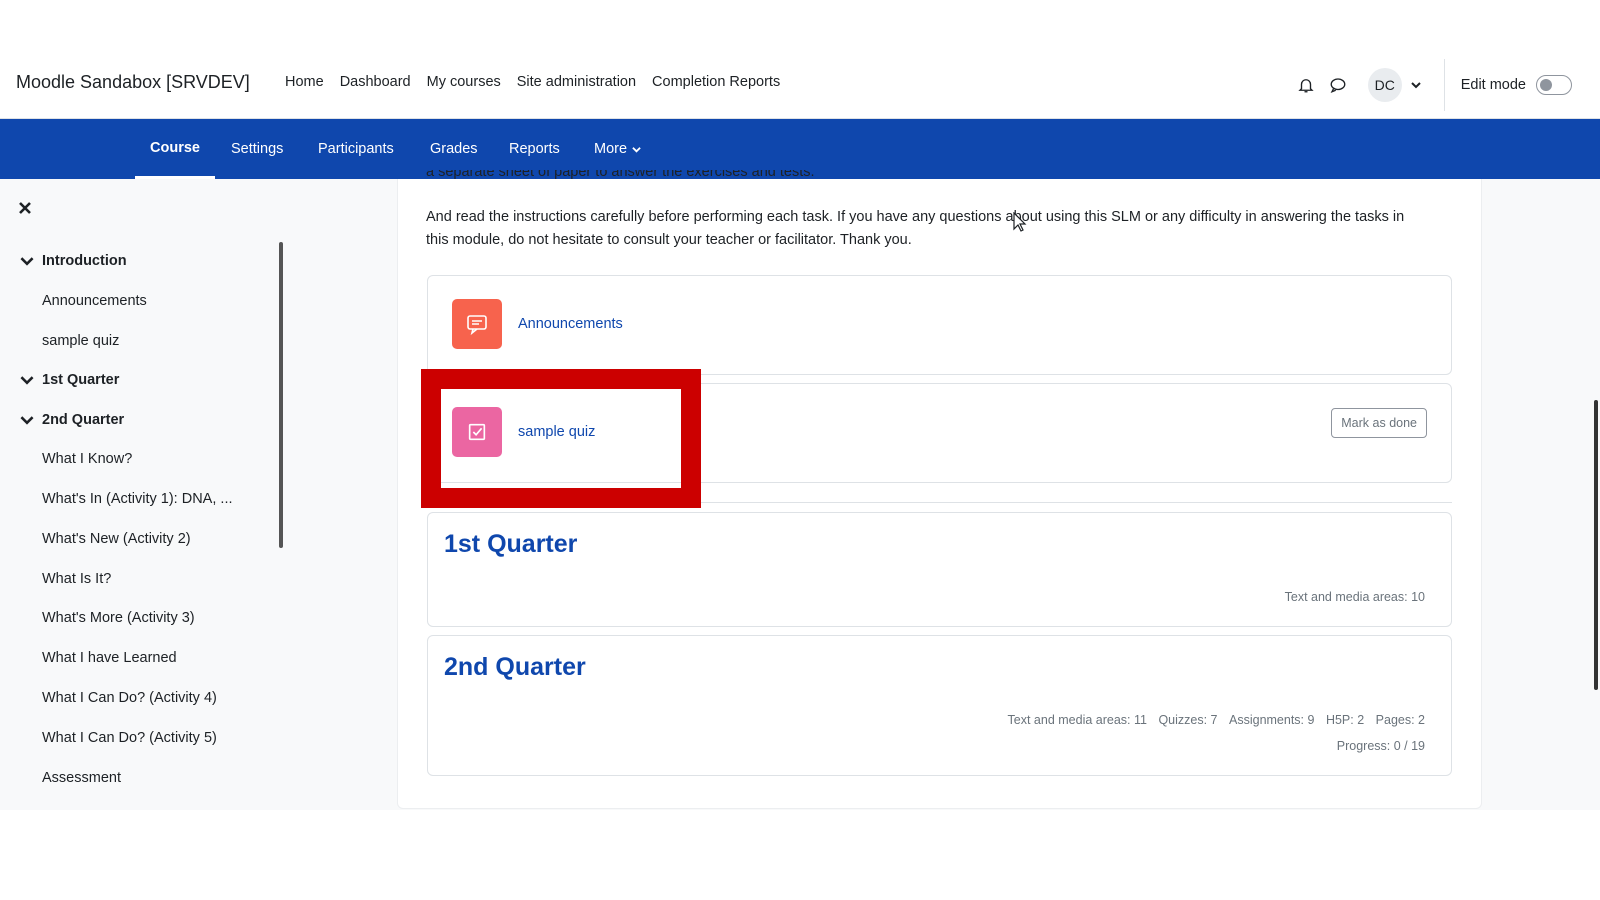  I want to click on drawer-scrollbar, so click(281, 395).